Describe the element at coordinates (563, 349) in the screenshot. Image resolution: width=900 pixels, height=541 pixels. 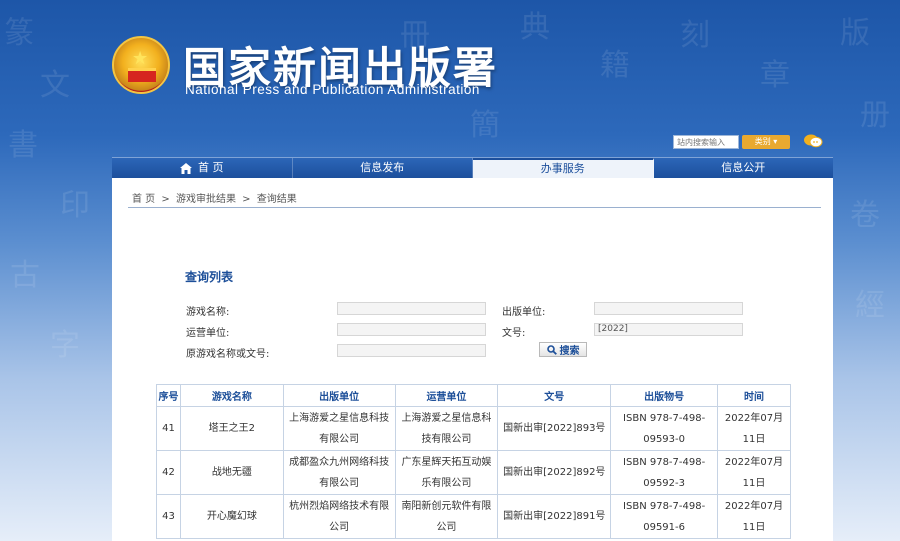
I see `search-button: 搜索` at that location.